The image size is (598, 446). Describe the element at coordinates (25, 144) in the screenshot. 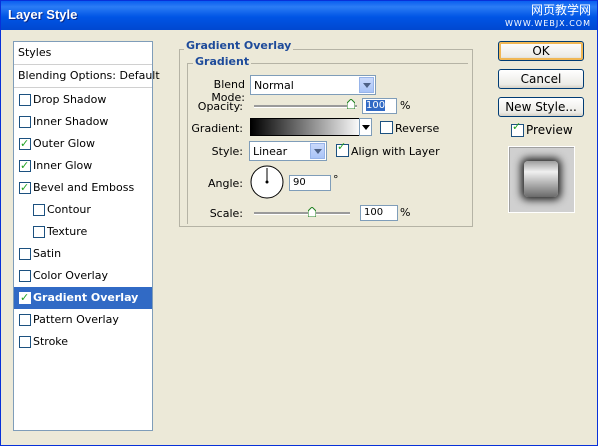

I see `outer-glow-checkbox` at that location.